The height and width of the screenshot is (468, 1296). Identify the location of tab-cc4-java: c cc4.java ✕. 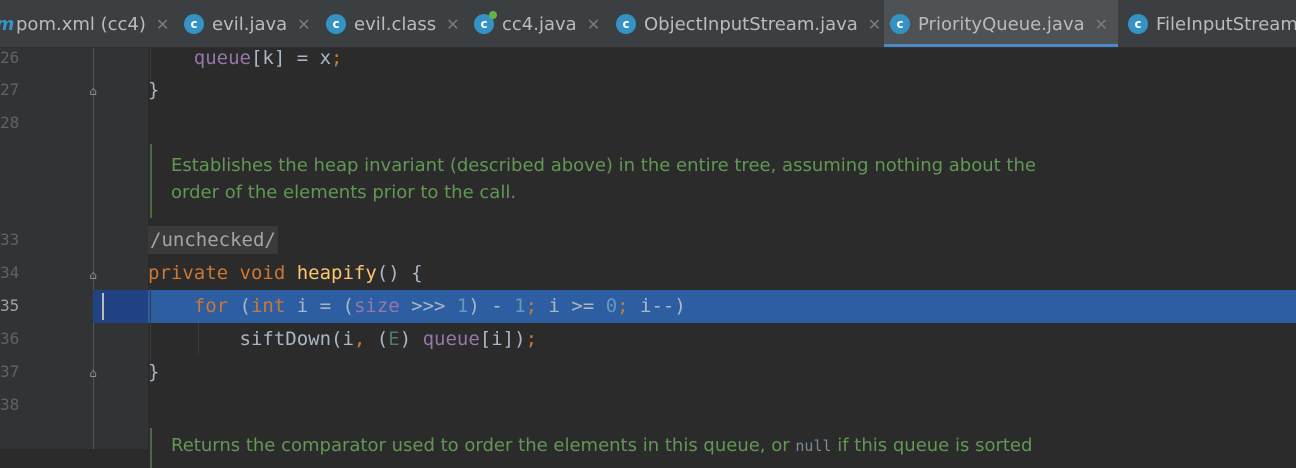
(537, 23).